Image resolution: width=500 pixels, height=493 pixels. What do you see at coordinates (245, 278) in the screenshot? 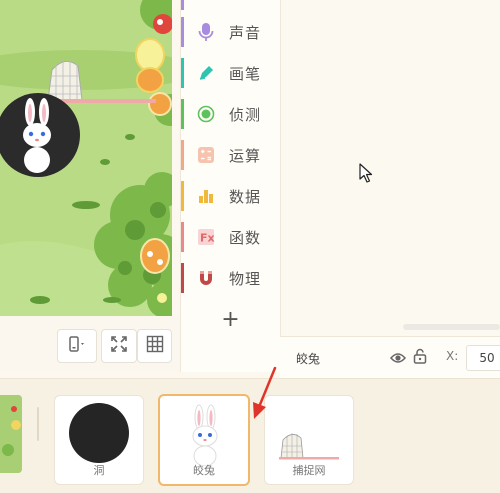
I see `category-label: 物理` at bounding box center [245, 278].